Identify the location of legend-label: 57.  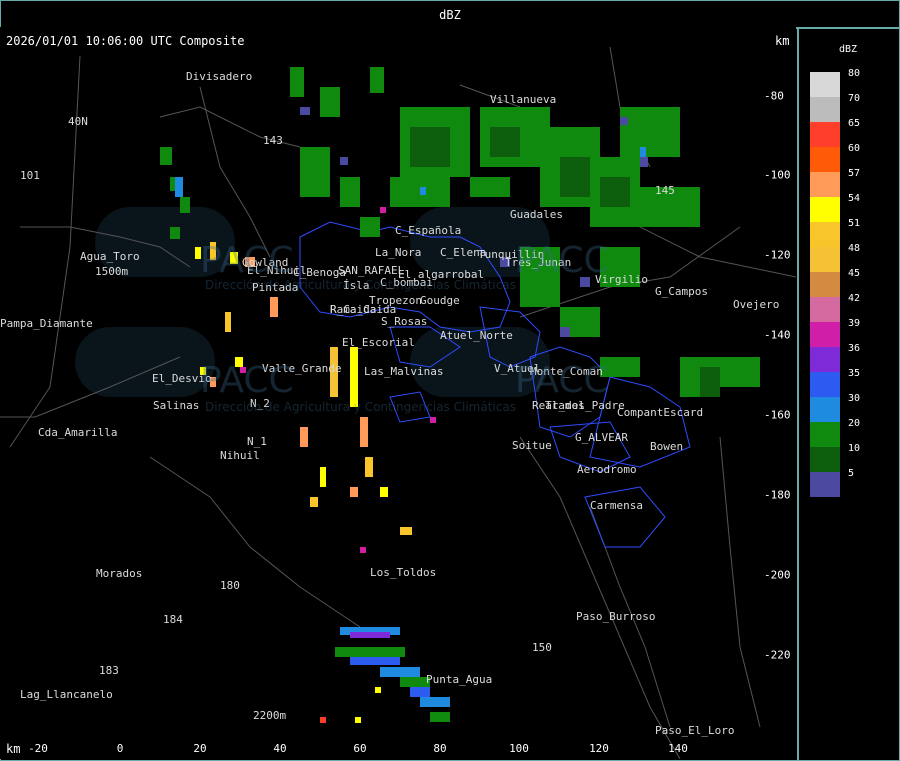
(854, 173).